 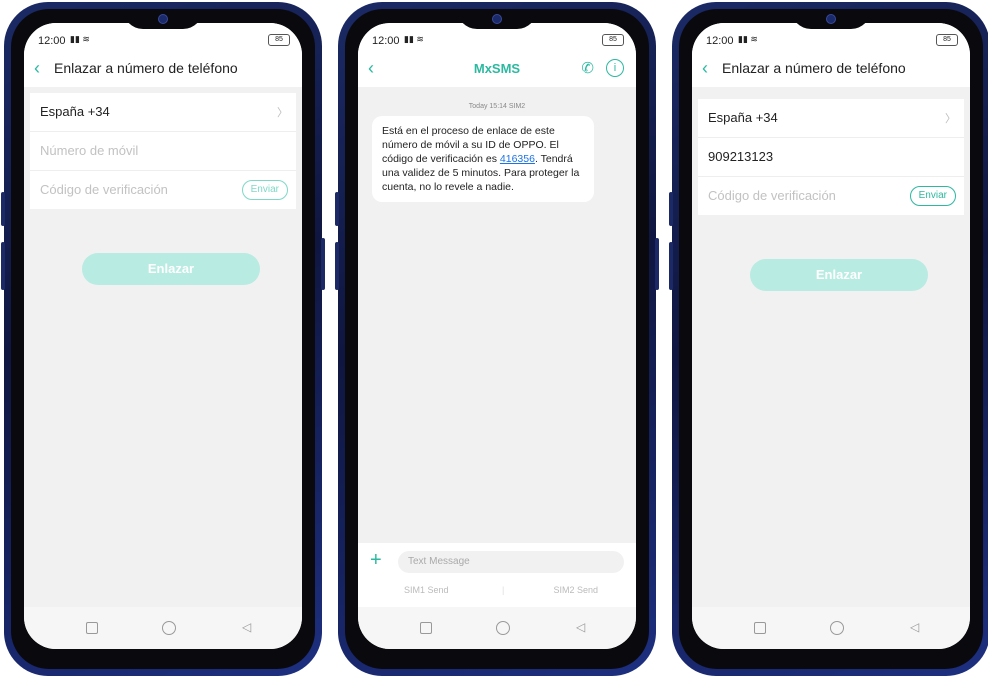 I want to click on info-icon: i, so click(x=615, y=68).